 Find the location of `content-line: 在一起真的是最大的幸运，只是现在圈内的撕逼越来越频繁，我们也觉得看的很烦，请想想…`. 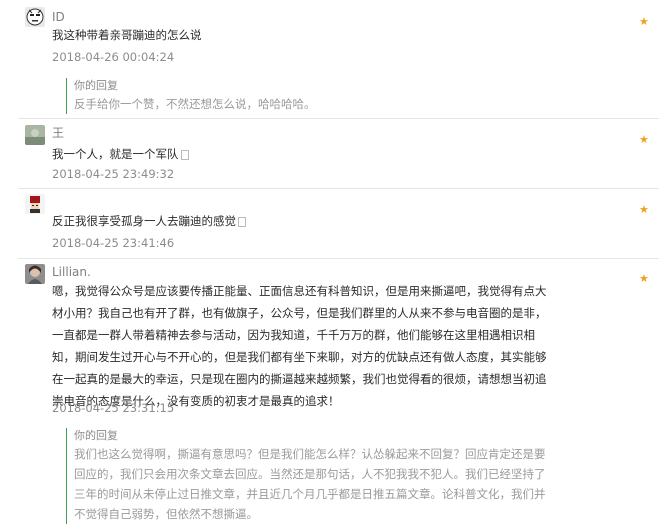

content-line: 在一起真的是最大的幸运，只是现在圈内的撕逼越来越频繁，我们也觉得看的很烦，请想想… is located at coordinates (299, 379).